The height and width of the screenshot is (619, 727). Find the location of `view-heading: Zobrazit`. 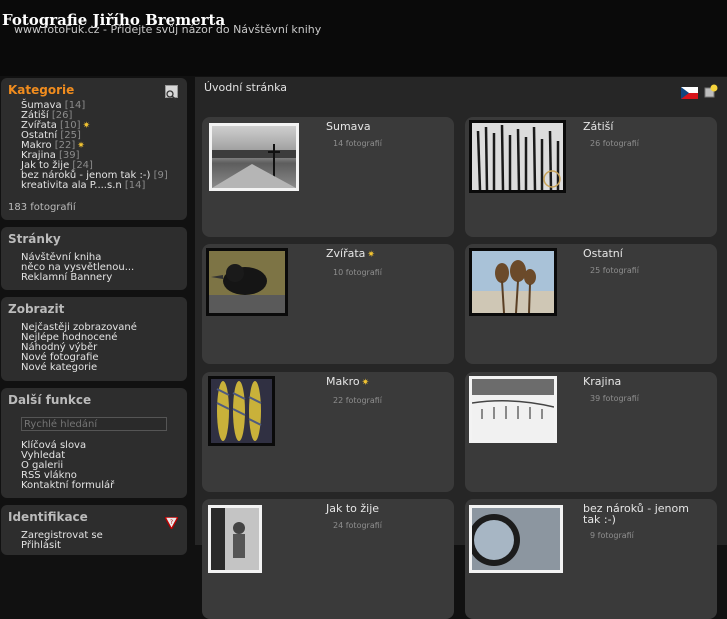

view-heading: Zobrazit is located at coordinates (36, 309).